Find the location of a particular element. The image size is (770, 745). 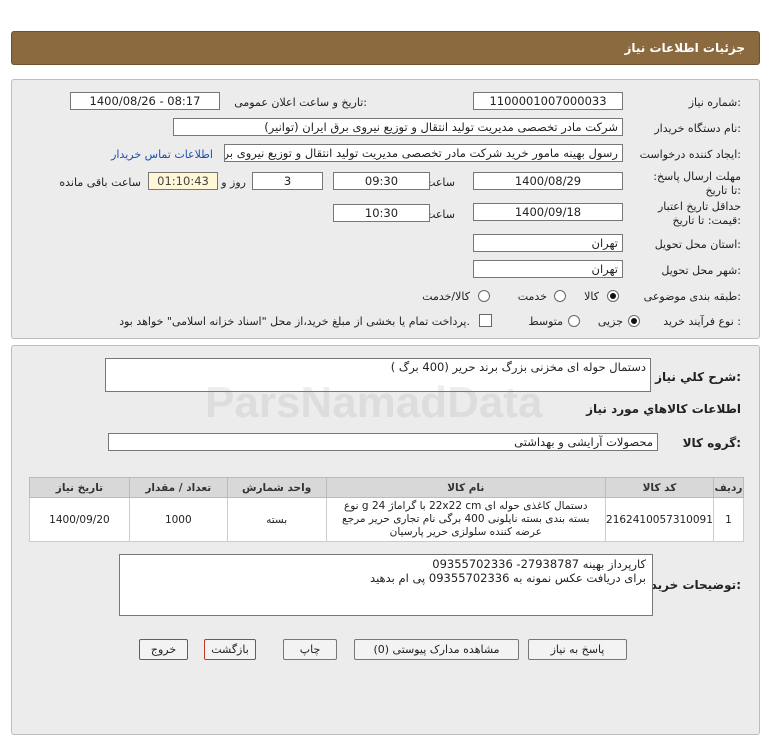

reply-time-field: 09:30 is located at coordinates (381, 181).